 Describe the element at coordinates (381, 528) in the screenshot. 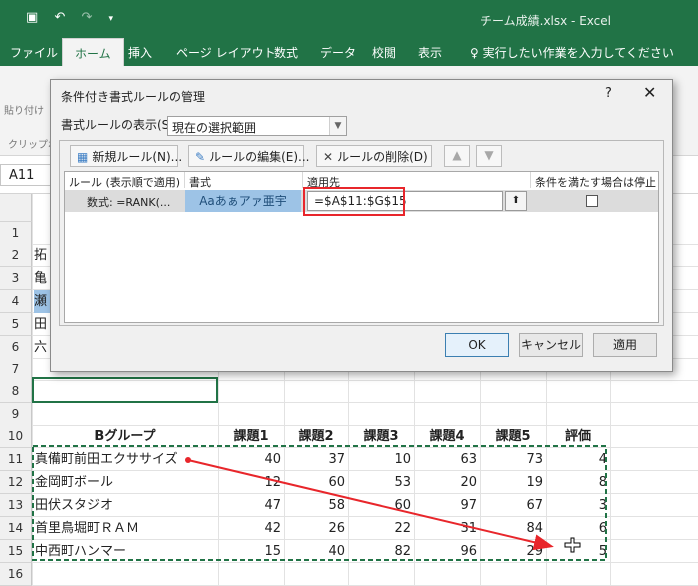

I see `table-cell: 22` at that location.